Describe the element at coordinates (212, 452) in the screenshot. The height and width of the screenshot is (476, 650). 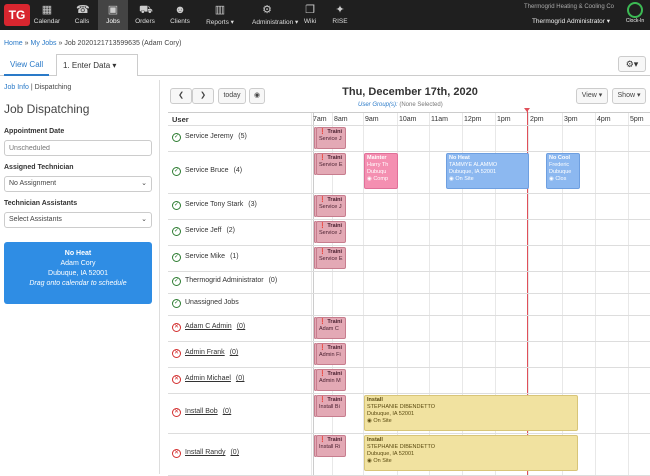
I see `technician-name: Install Randy (0)` at that location.